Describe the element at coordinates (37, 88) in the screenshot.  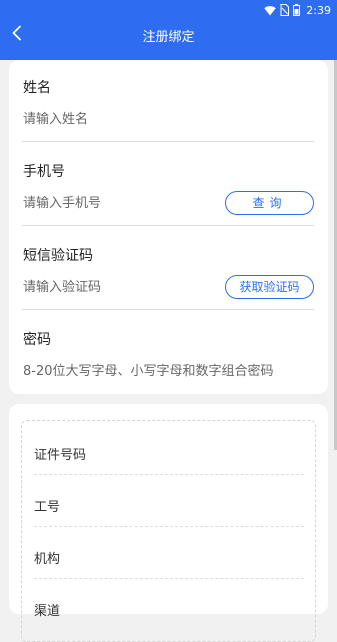
I see `name-label: 姓名` at that location.